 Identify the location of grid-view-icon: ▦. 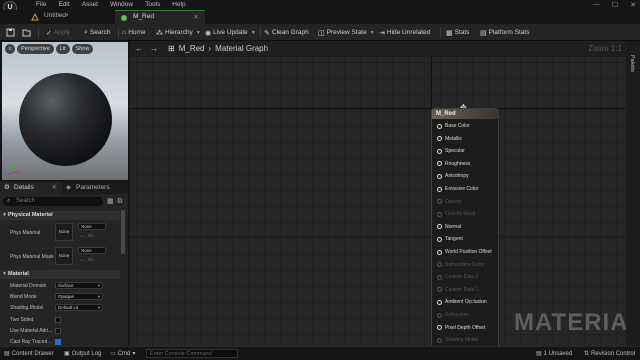
(110, 201).